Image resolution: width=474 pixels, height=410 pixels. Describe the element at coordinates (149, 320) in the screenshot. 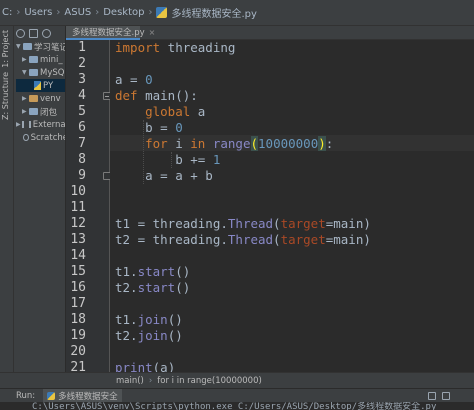

I see `code-line: t1.join()` at that location.